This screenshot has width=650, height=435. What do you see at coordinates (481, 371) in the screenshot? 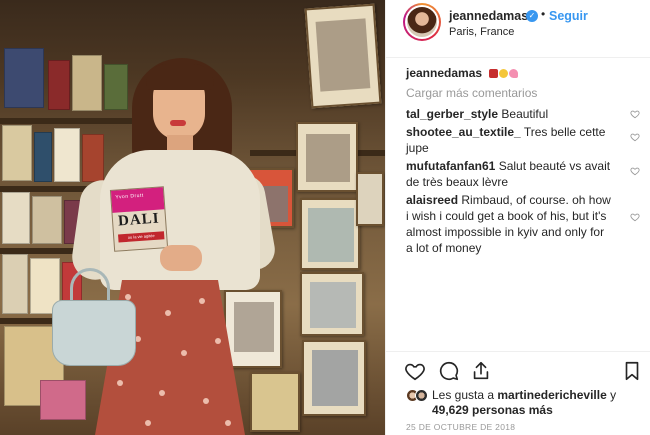
I see `share-upload-icon` at bounding box center [481, 371].